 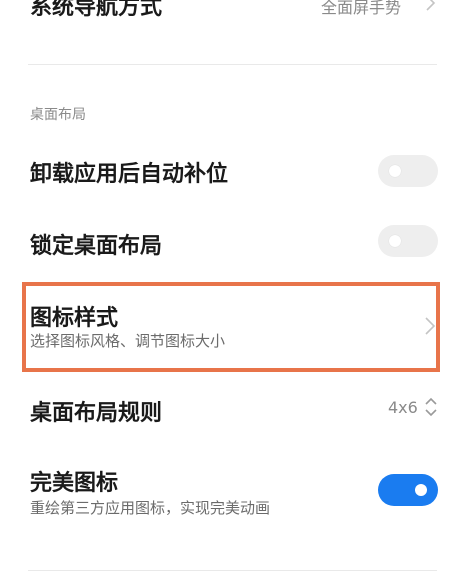 I want to click on perfect-icon-title: 完美图标, so click(x=74, y=483).